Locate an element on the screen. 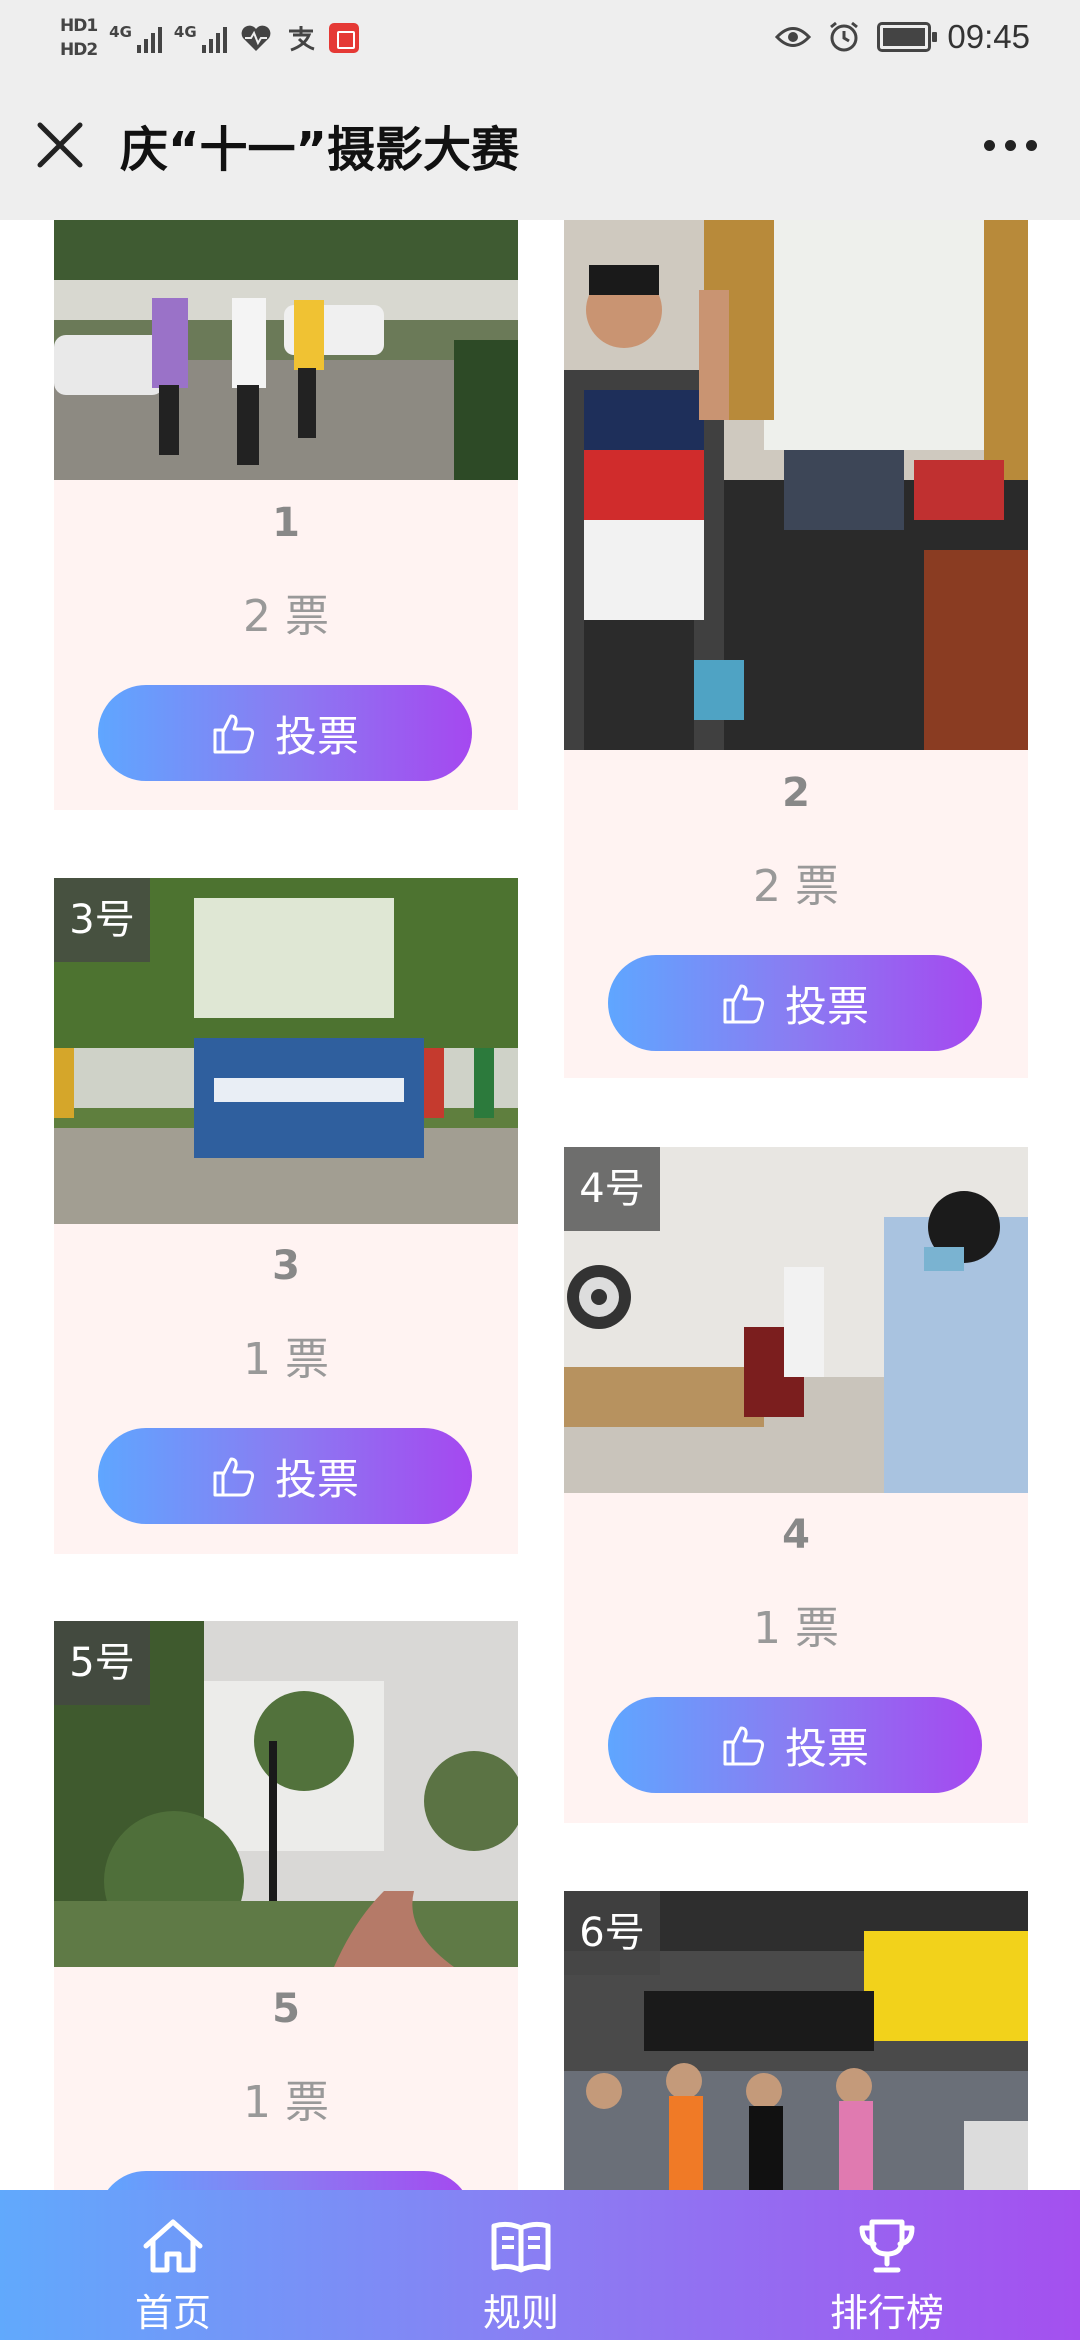  clock: 09:45 is located at coordinates (988, 36).